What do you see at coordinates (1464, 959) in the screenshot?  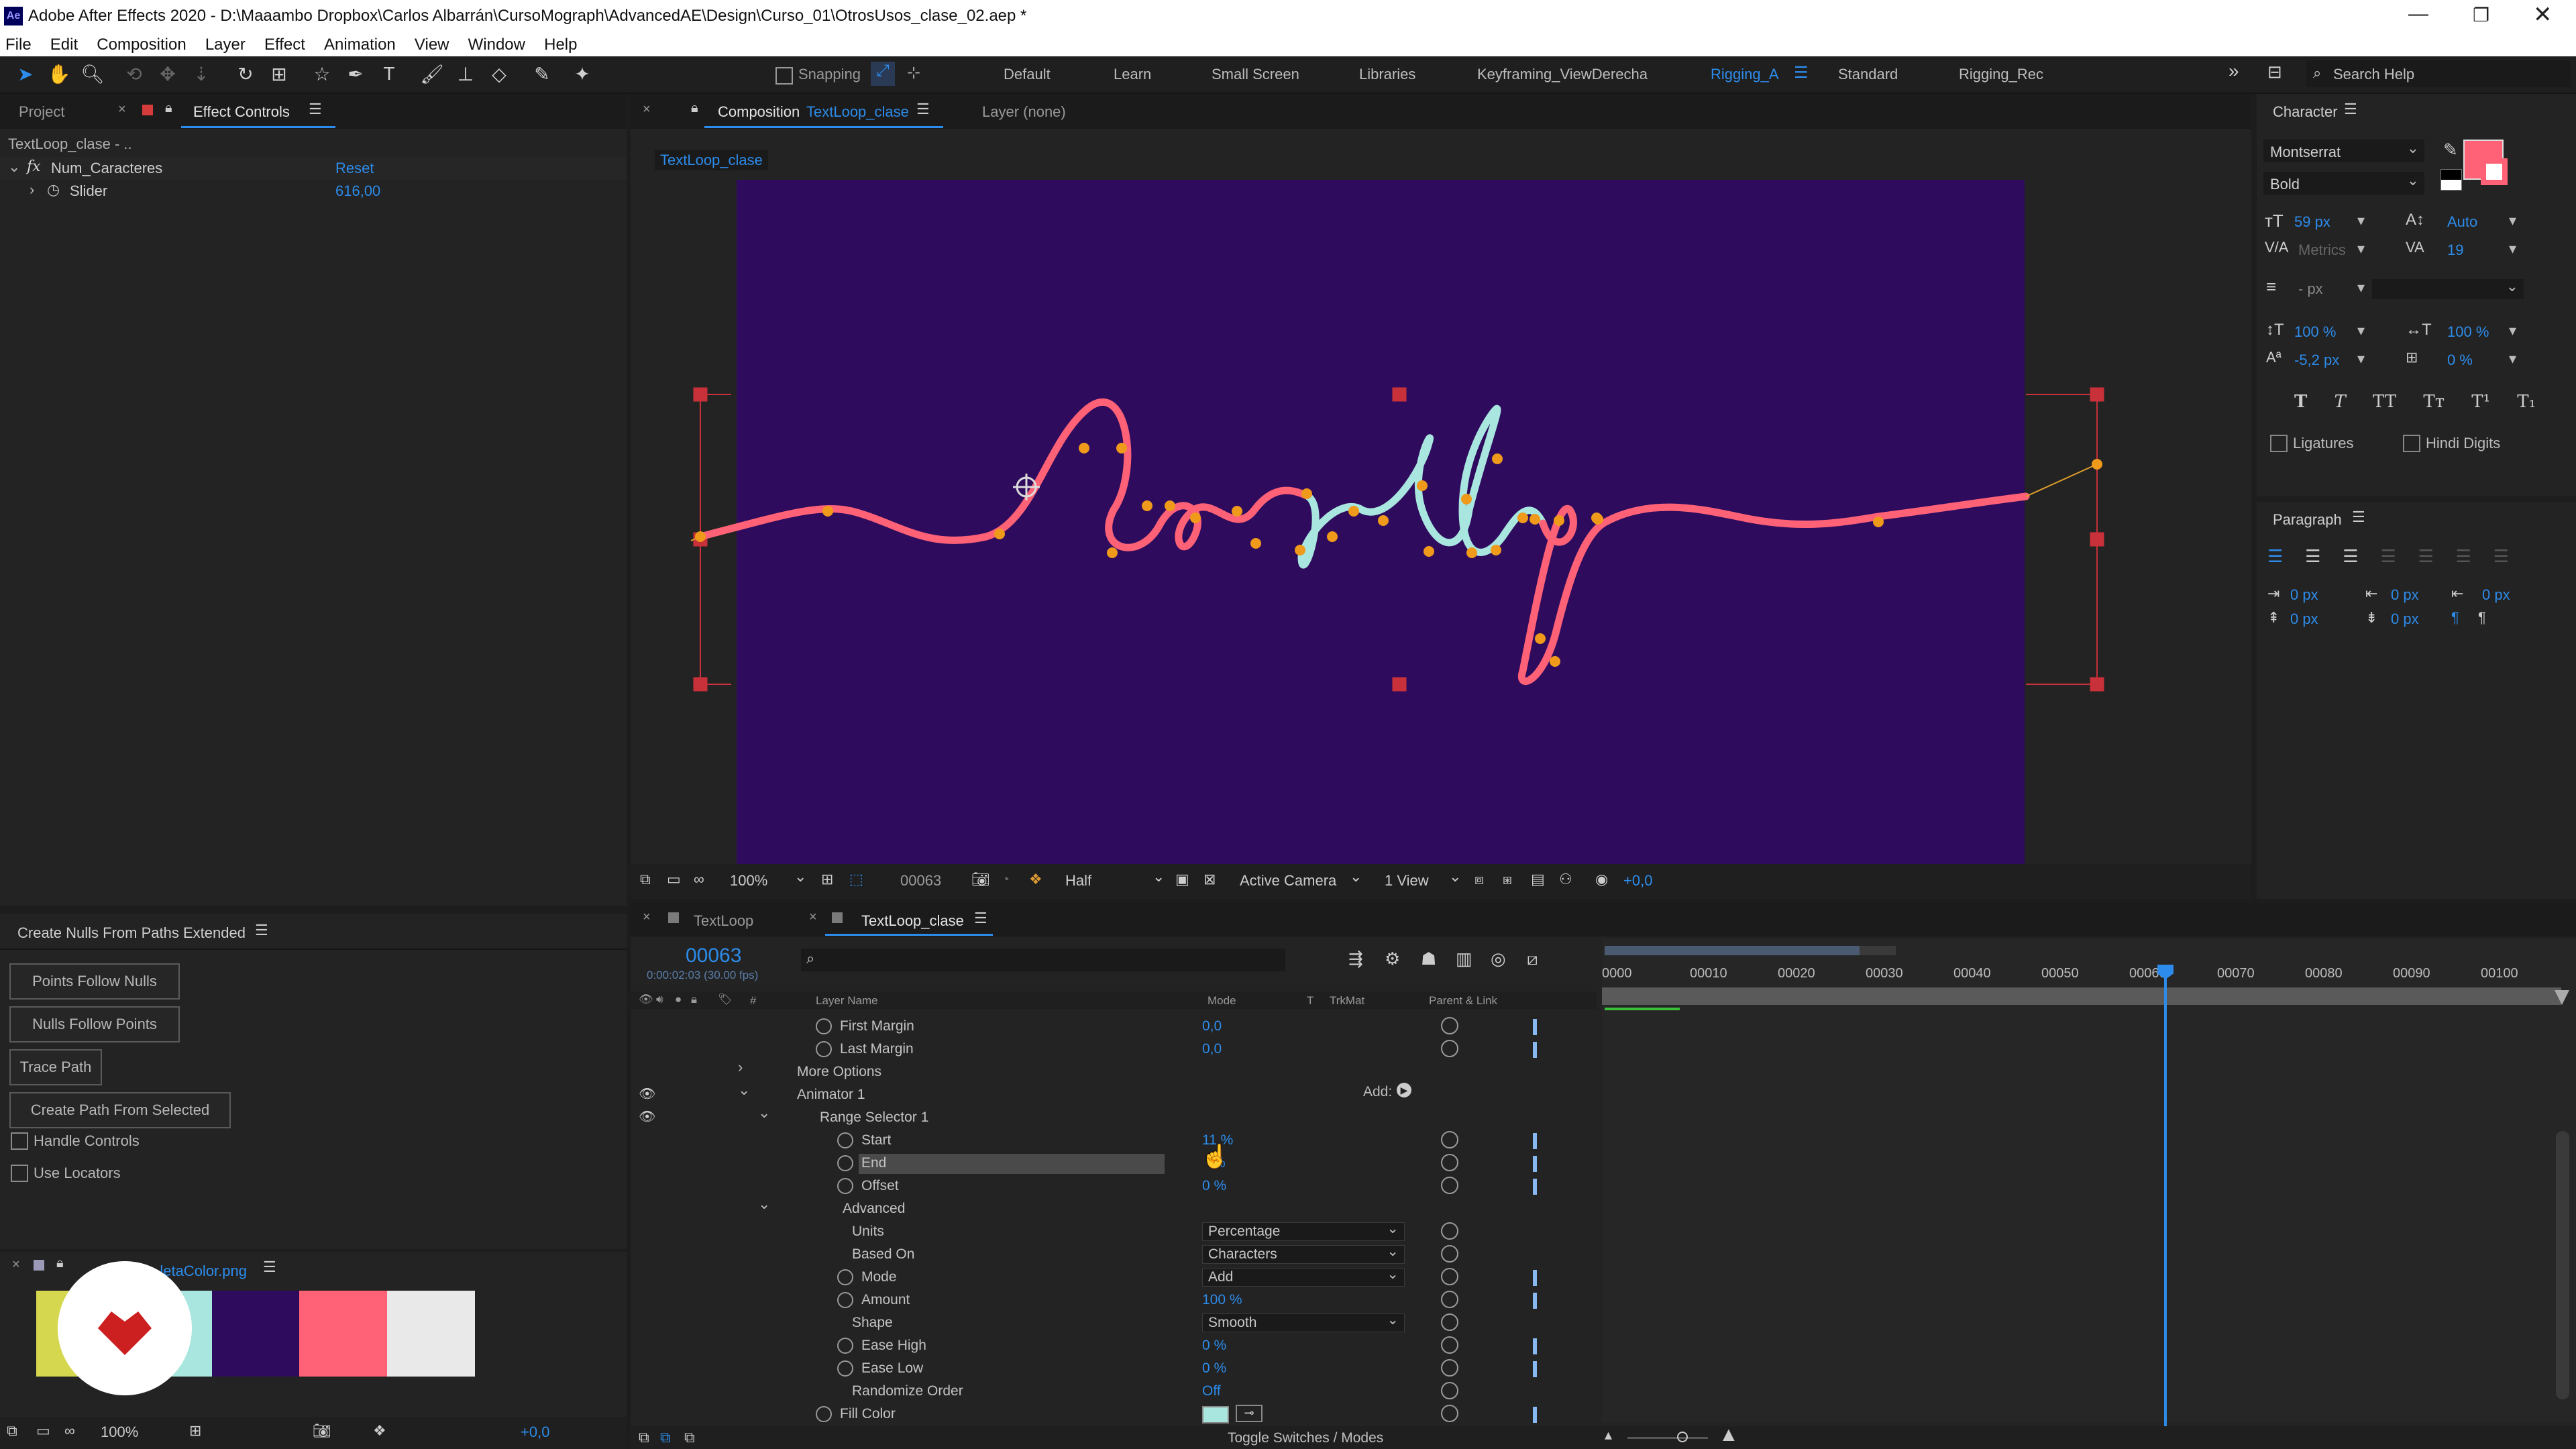 I see `frame-blending-icon: ▥` at bounding box center [1464, 959].